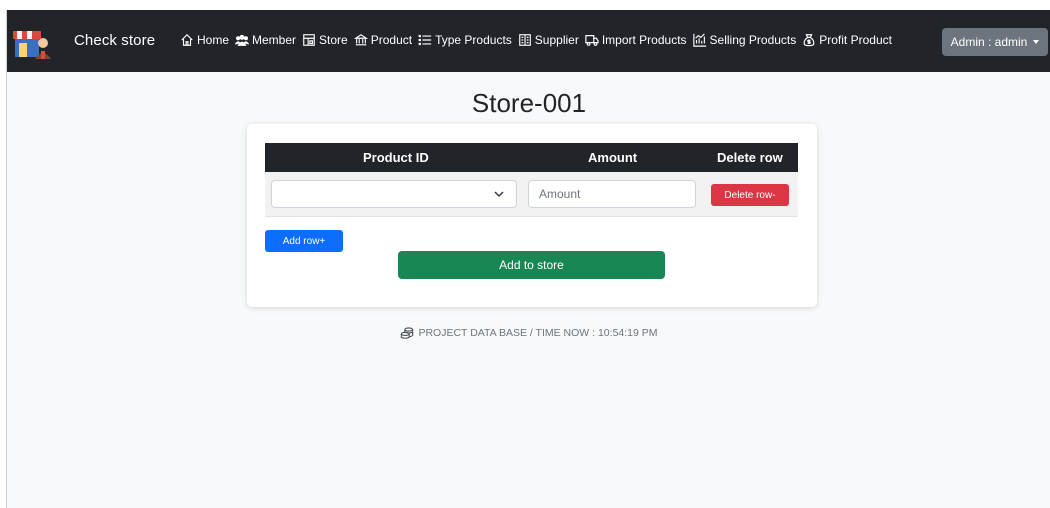  What do you see at coordinates (309, 40) in the screenshot?
I see `shop-icon` at bounding box center [309, 40].